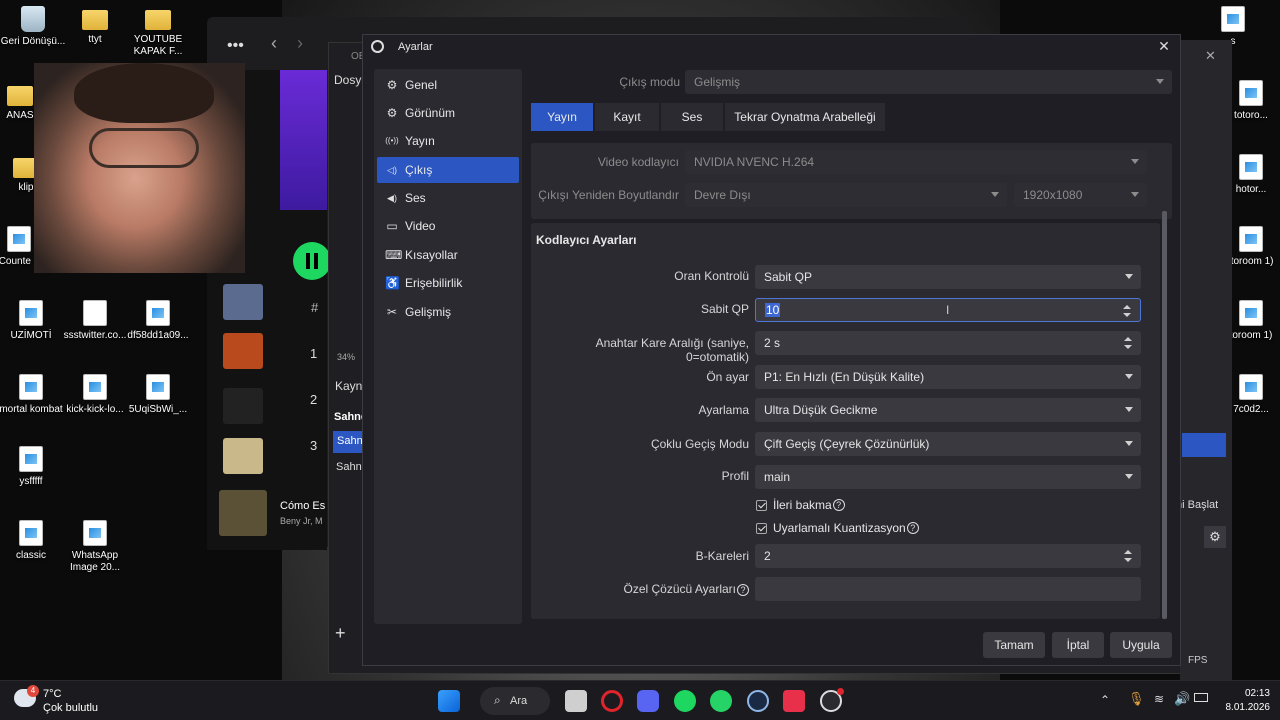 This screenshot has width=1280, height=720. Describe the element at coordinates (837, 528) in the screenshot. I see `adaptive-quantization-checkbox: Uyarlamalı Kuantizasyon?` at that location.